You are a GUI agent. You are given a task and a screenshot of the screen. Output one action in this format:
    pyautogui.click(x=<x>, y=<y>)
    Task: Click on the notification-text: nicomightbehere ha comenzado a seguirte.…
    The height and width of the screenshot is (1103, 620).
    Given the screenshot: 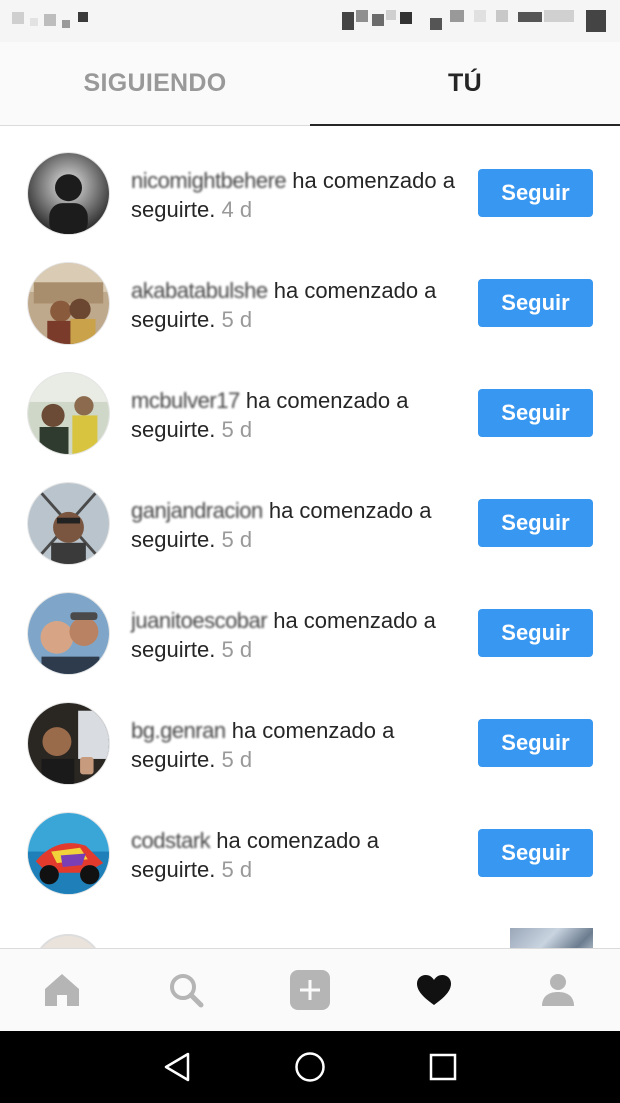 What is the action you would take?
    pyautogui.click(x=293, y=195)
    